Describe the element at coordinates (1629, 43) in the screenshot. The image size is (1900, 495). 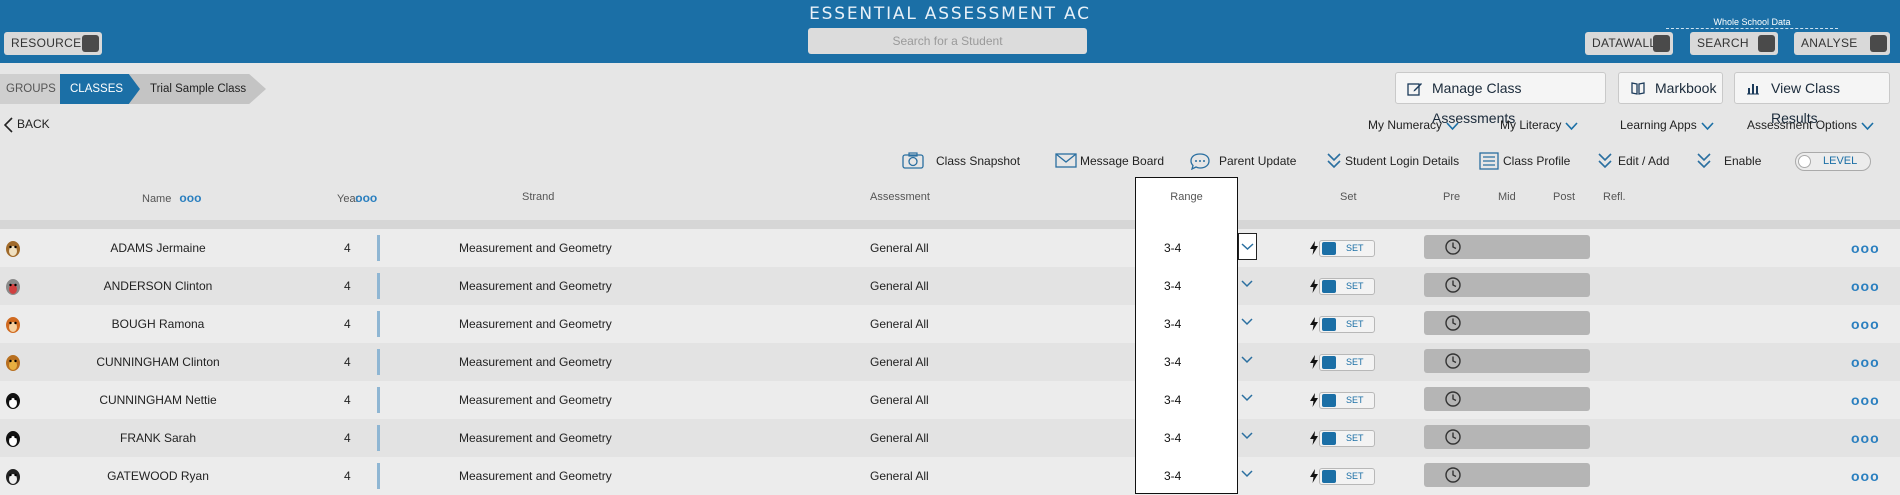
I see `datawall-button: DATAWALL` at that location.